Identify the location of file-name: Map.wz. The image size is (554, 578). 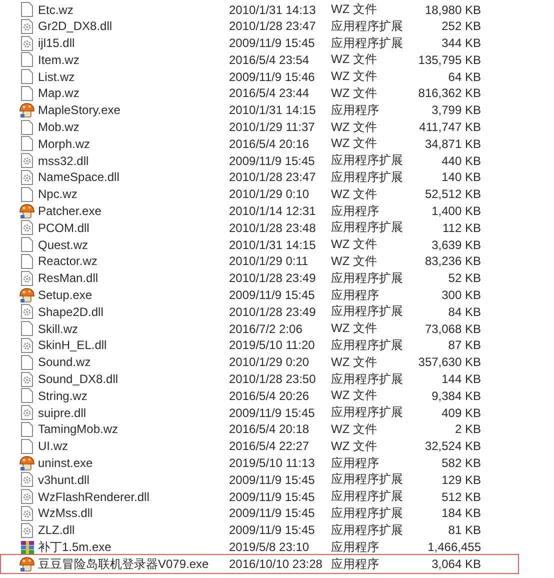
(132, 93).